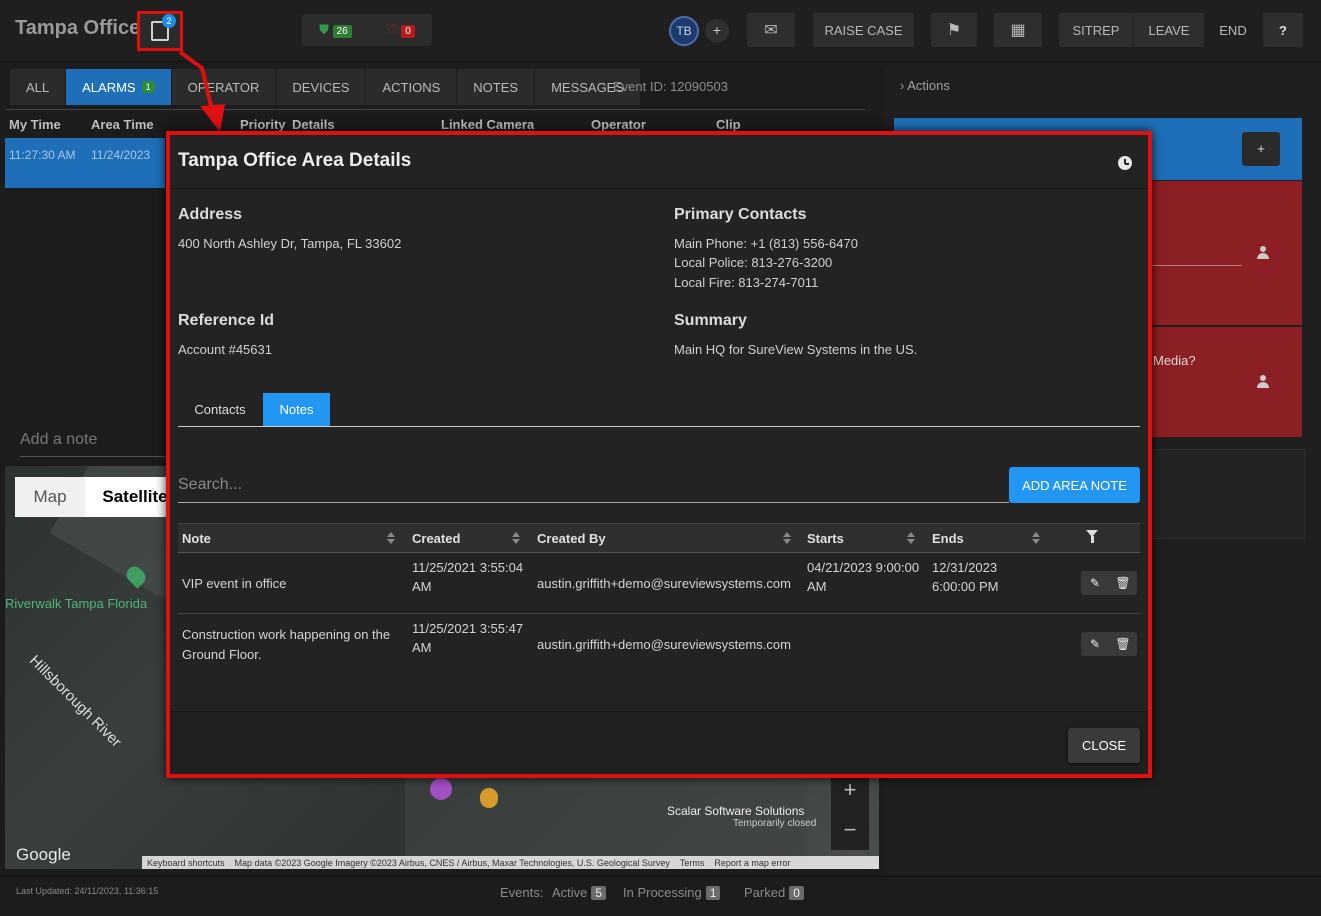 This screenshot has width=1321, height=916. What do you see at coordinates (400, 30) in the screenshot?
I see `heart-status: ♡ 0` at bounding box center [400, 30].